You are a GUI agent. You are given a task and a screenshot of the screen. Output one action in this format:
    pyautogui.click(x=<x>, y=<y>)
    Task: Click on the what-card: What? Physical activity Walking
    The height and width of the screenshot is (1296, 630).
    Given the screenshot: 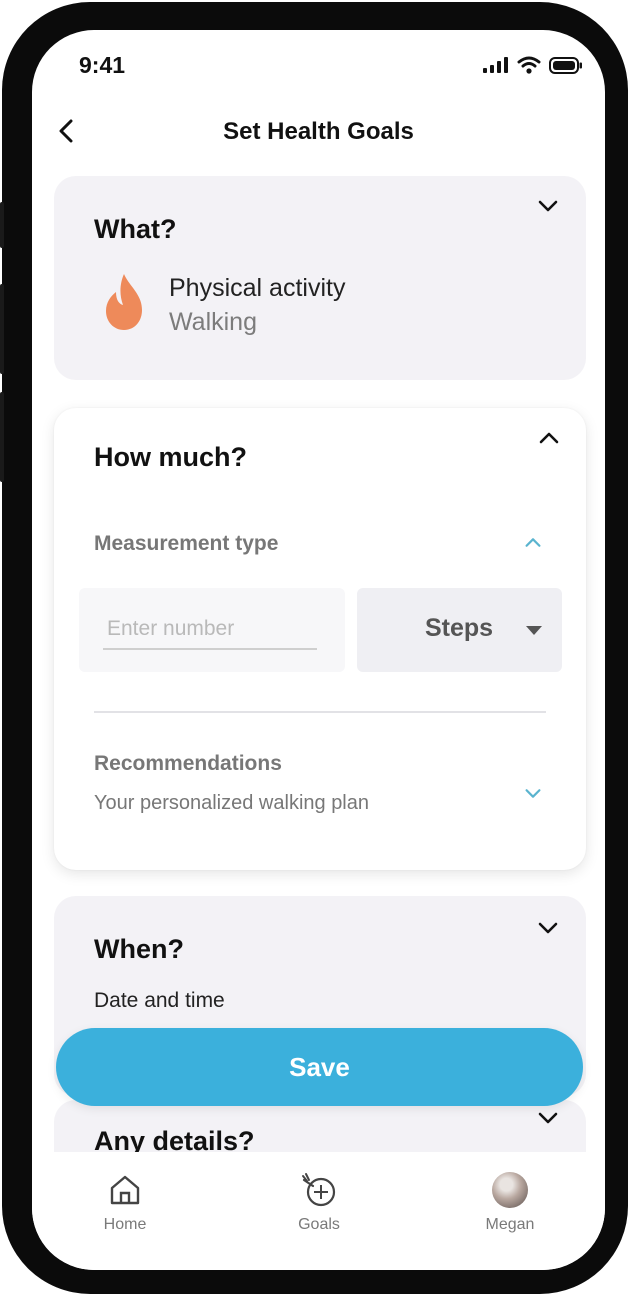 What is the action you would take?
    pyautogui.click(x=320, y=278)
    